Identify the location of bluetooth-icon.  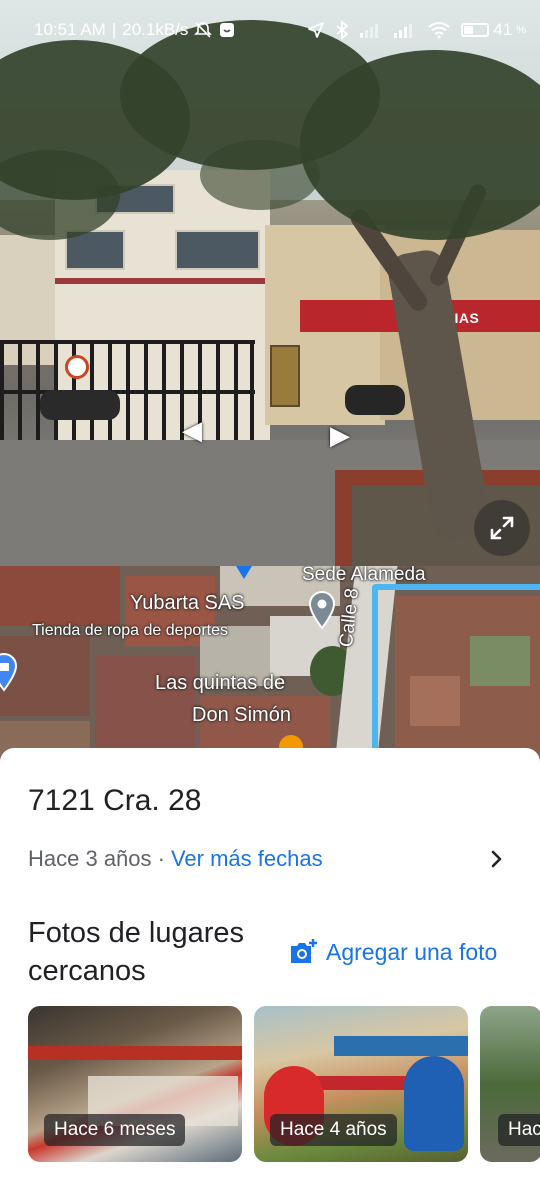
(342, 30).